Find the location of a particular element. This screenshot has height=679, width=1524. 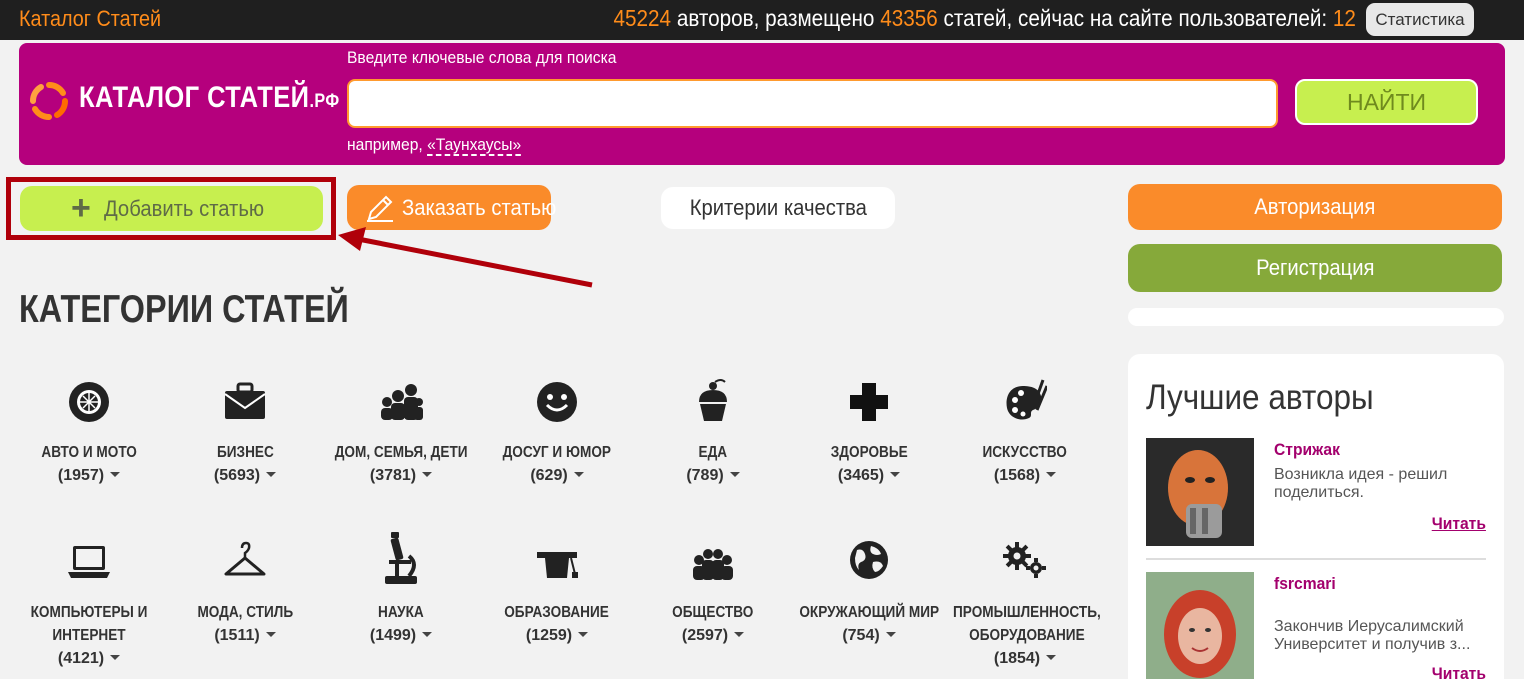

category-count-text: (4121) is located at coordinates (81, 658).